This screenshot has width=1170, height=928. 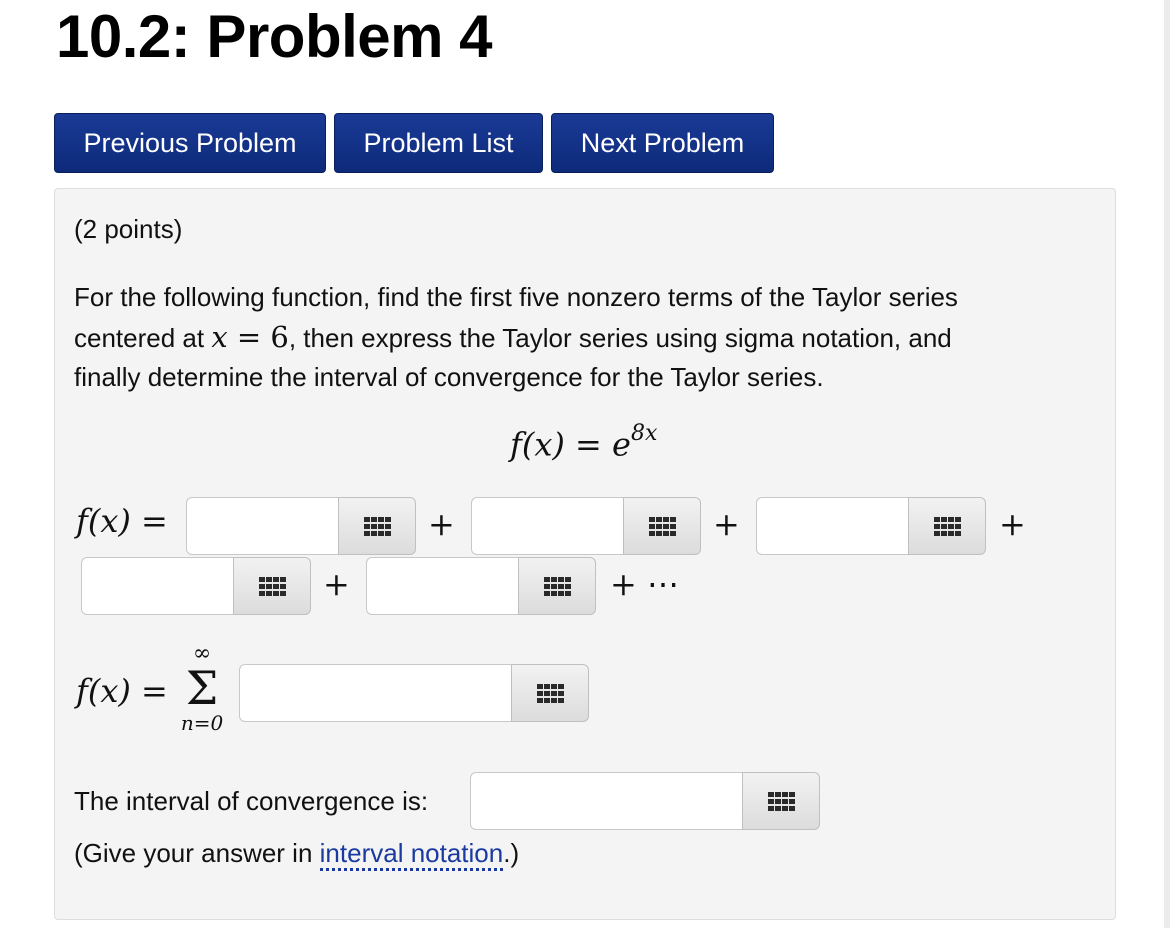 I want to click on term-4-equation-editor-button, so click(x=272, y=586).